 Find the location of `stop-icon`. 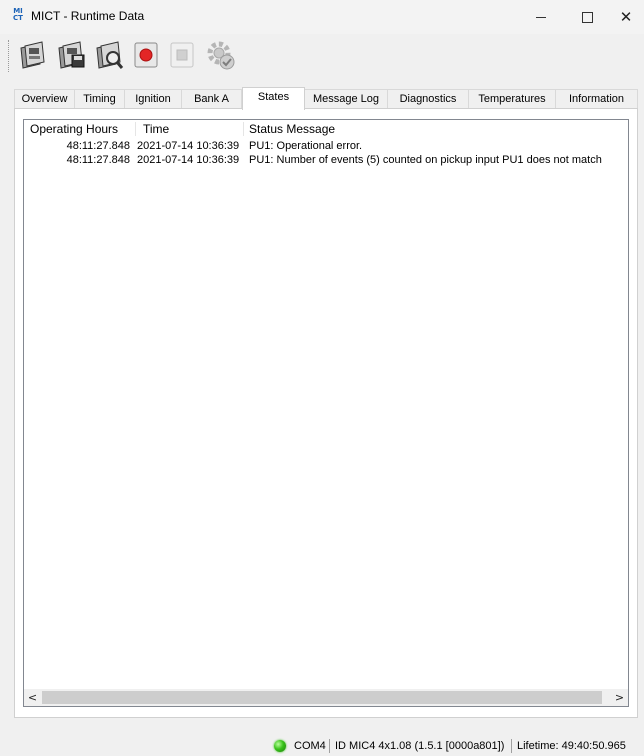

stop-icon is located at coordinates (182, 55).